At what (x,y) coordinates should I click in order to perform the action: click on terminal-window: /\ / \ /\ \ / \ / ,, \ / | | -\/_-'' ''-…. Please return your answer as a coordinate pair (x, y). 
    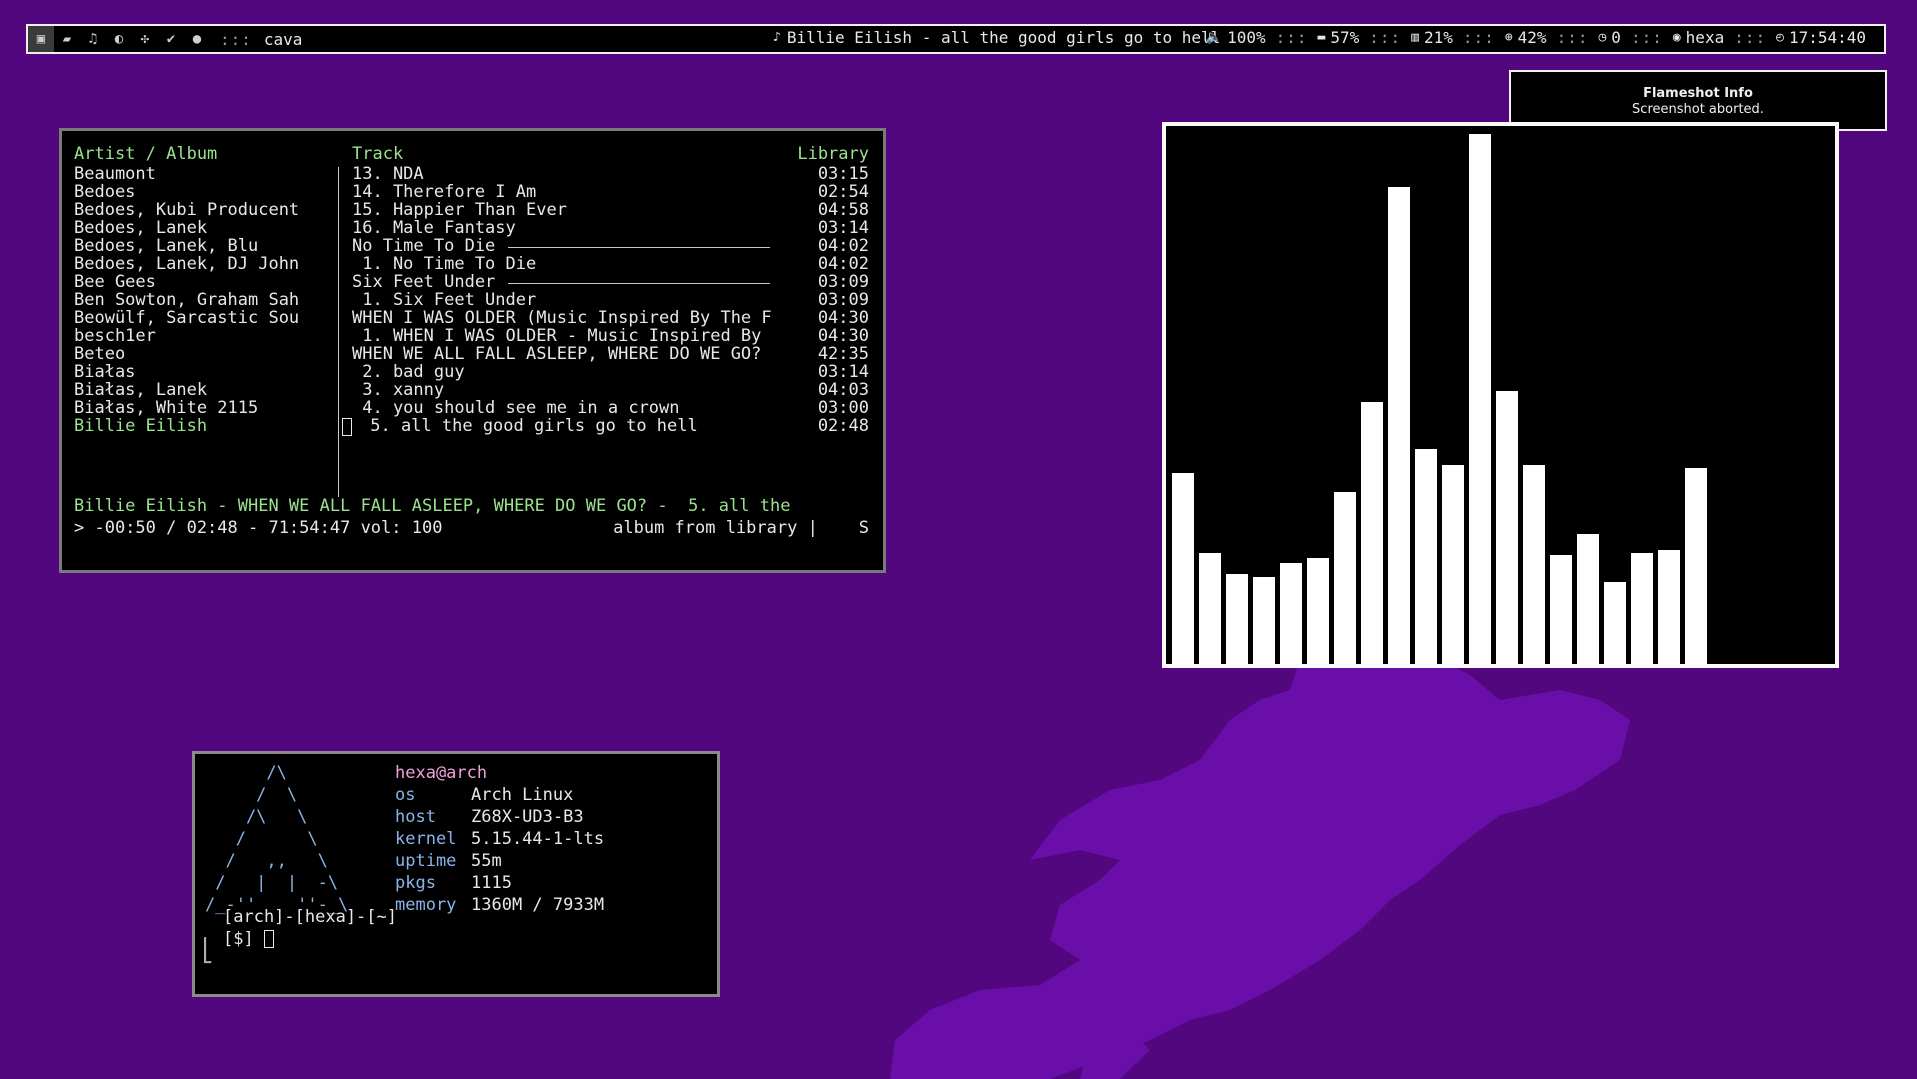
    Looking at the image, I should click on (456, 874).